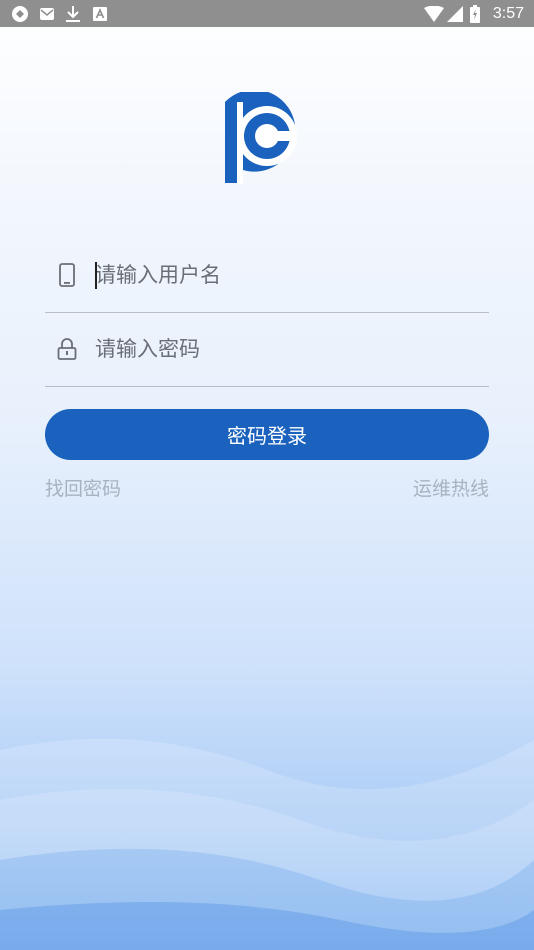  What do you see at coordinates (96, 275) in the screenshot?
I see `text-cursor` at bounding box center [96, 275].